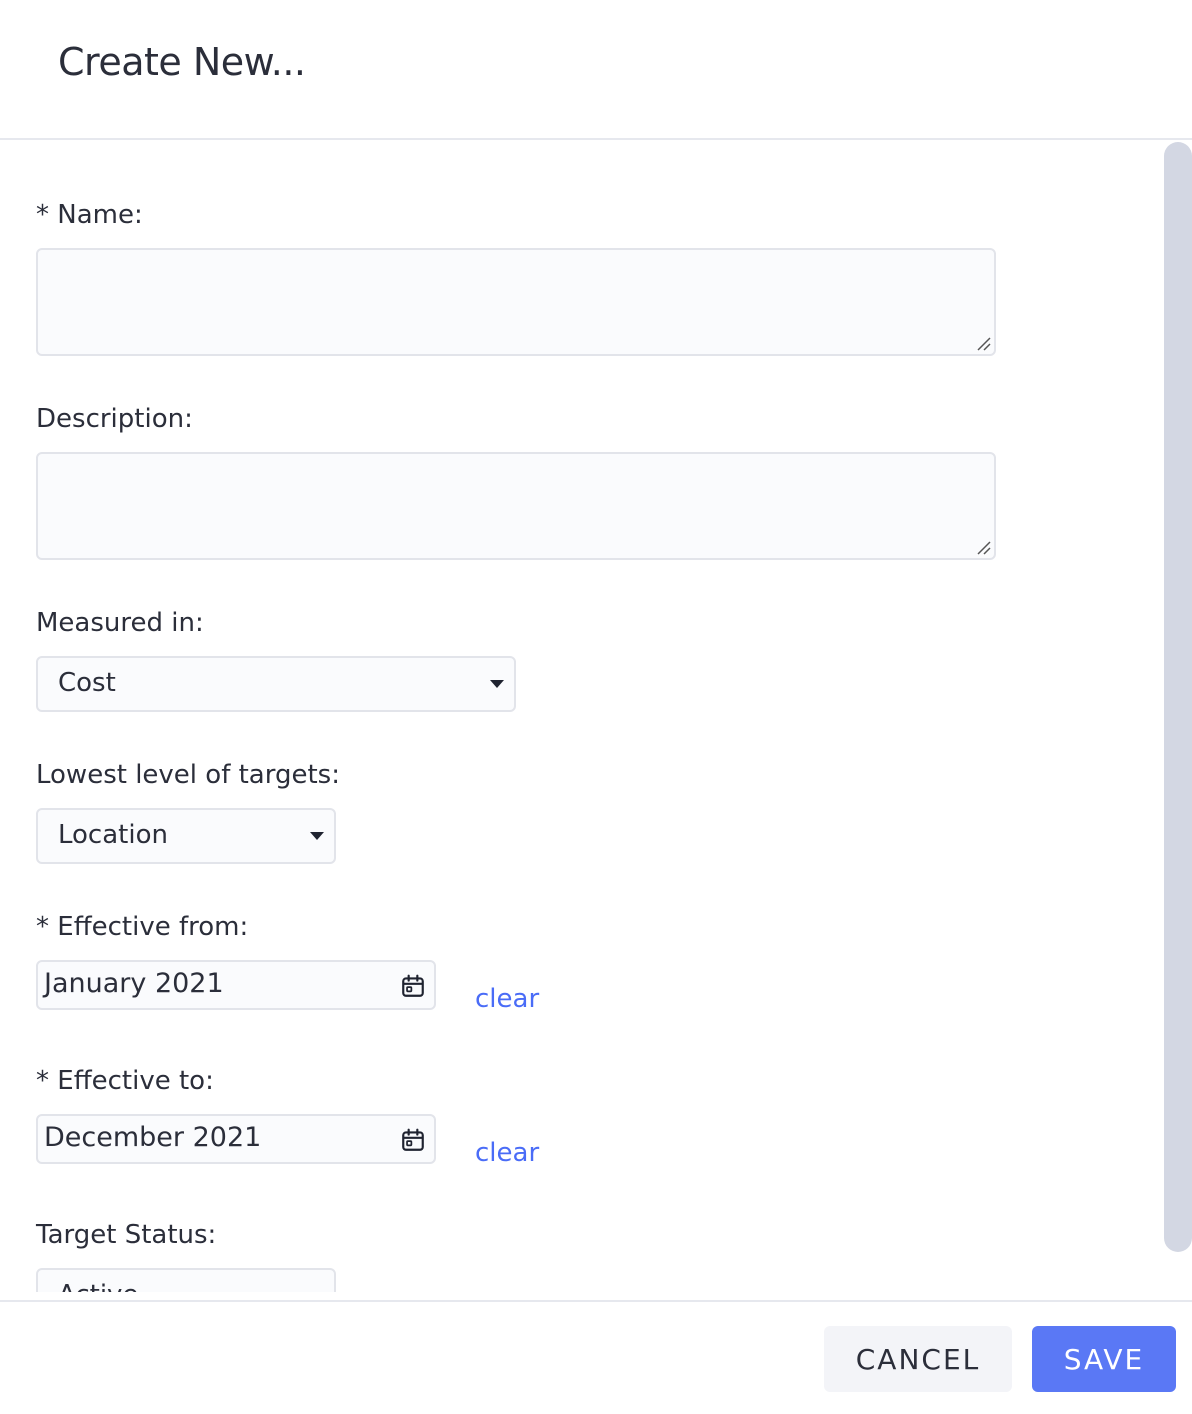  Describe the element at coordinates (114, 419) in the screenshot. I see `description-label: Description:` at that location.